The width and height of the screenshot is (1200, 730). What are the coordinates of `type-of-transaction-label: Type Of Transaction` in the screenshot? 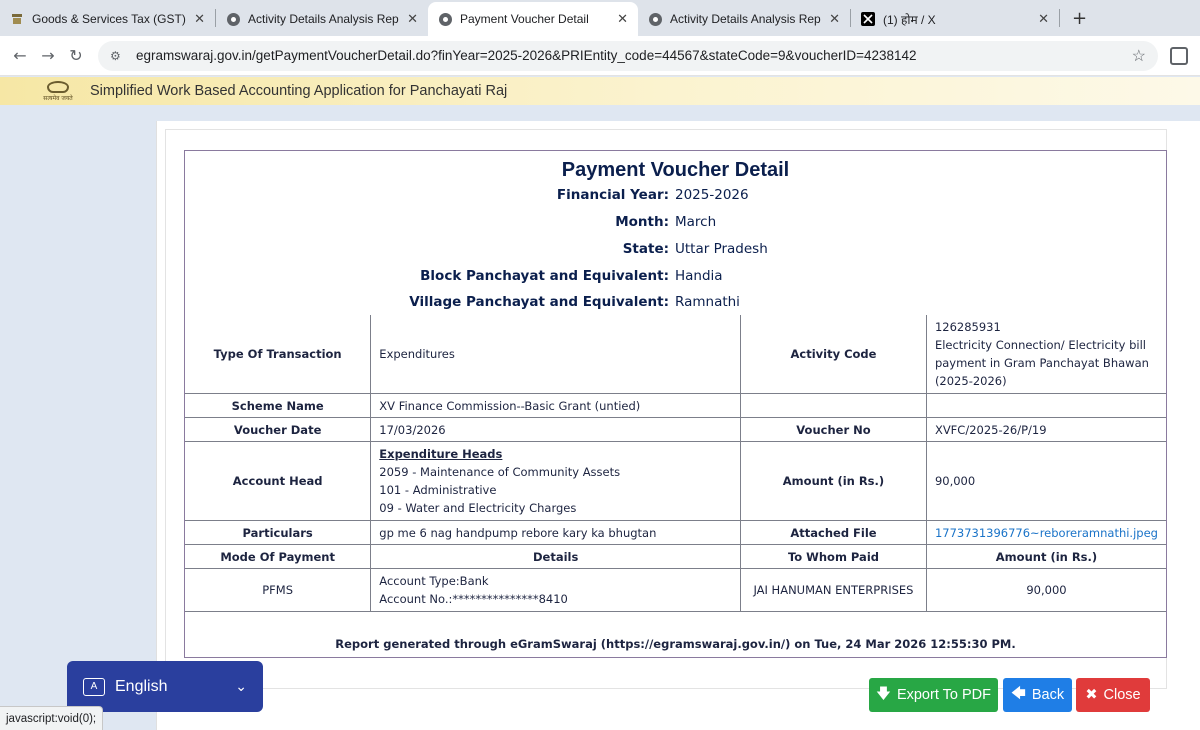 It's located at (278, 354).